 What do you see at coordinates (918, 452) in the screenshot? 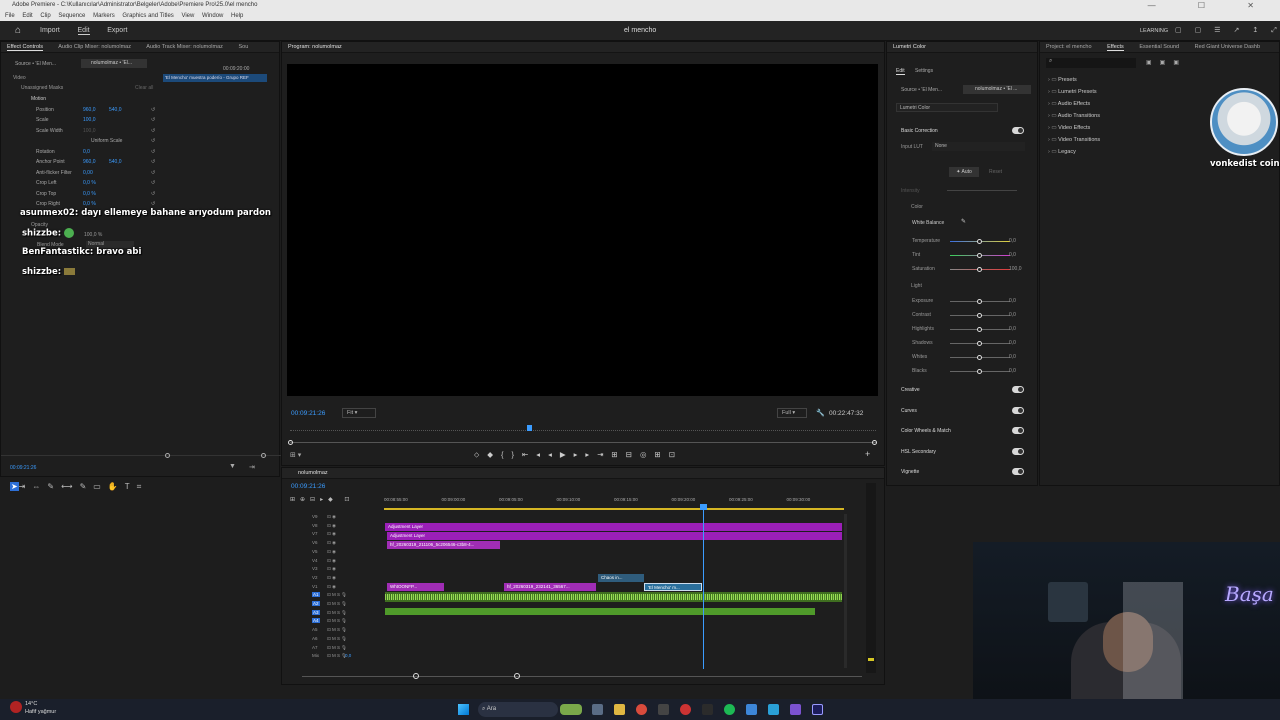
I see `lumetri-section-header: HSL Secondary` at bounding box center [918, 452].